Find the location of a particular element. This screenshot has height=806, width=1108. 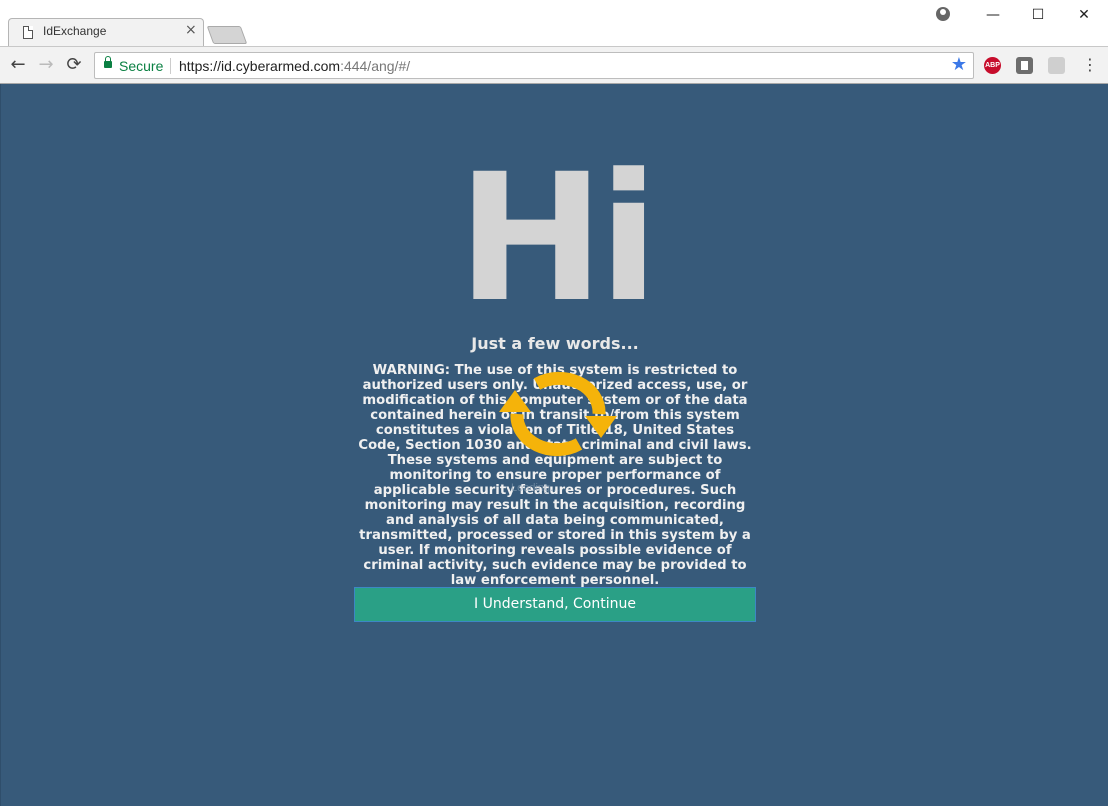

back-icon: ← is located at coordinates (18, 65).